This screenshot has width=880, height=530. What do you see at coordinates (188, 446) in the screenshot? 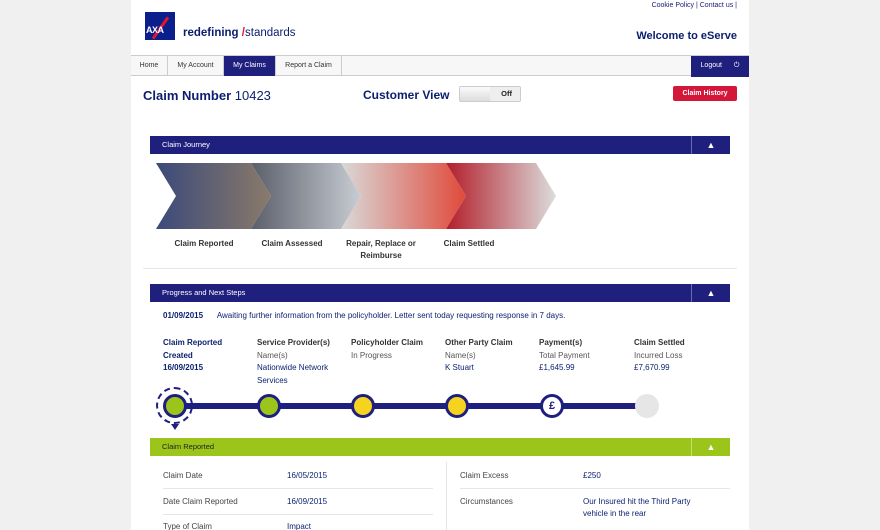
I see `panel-title: Claim Reported` at bounding box center [188, 446].